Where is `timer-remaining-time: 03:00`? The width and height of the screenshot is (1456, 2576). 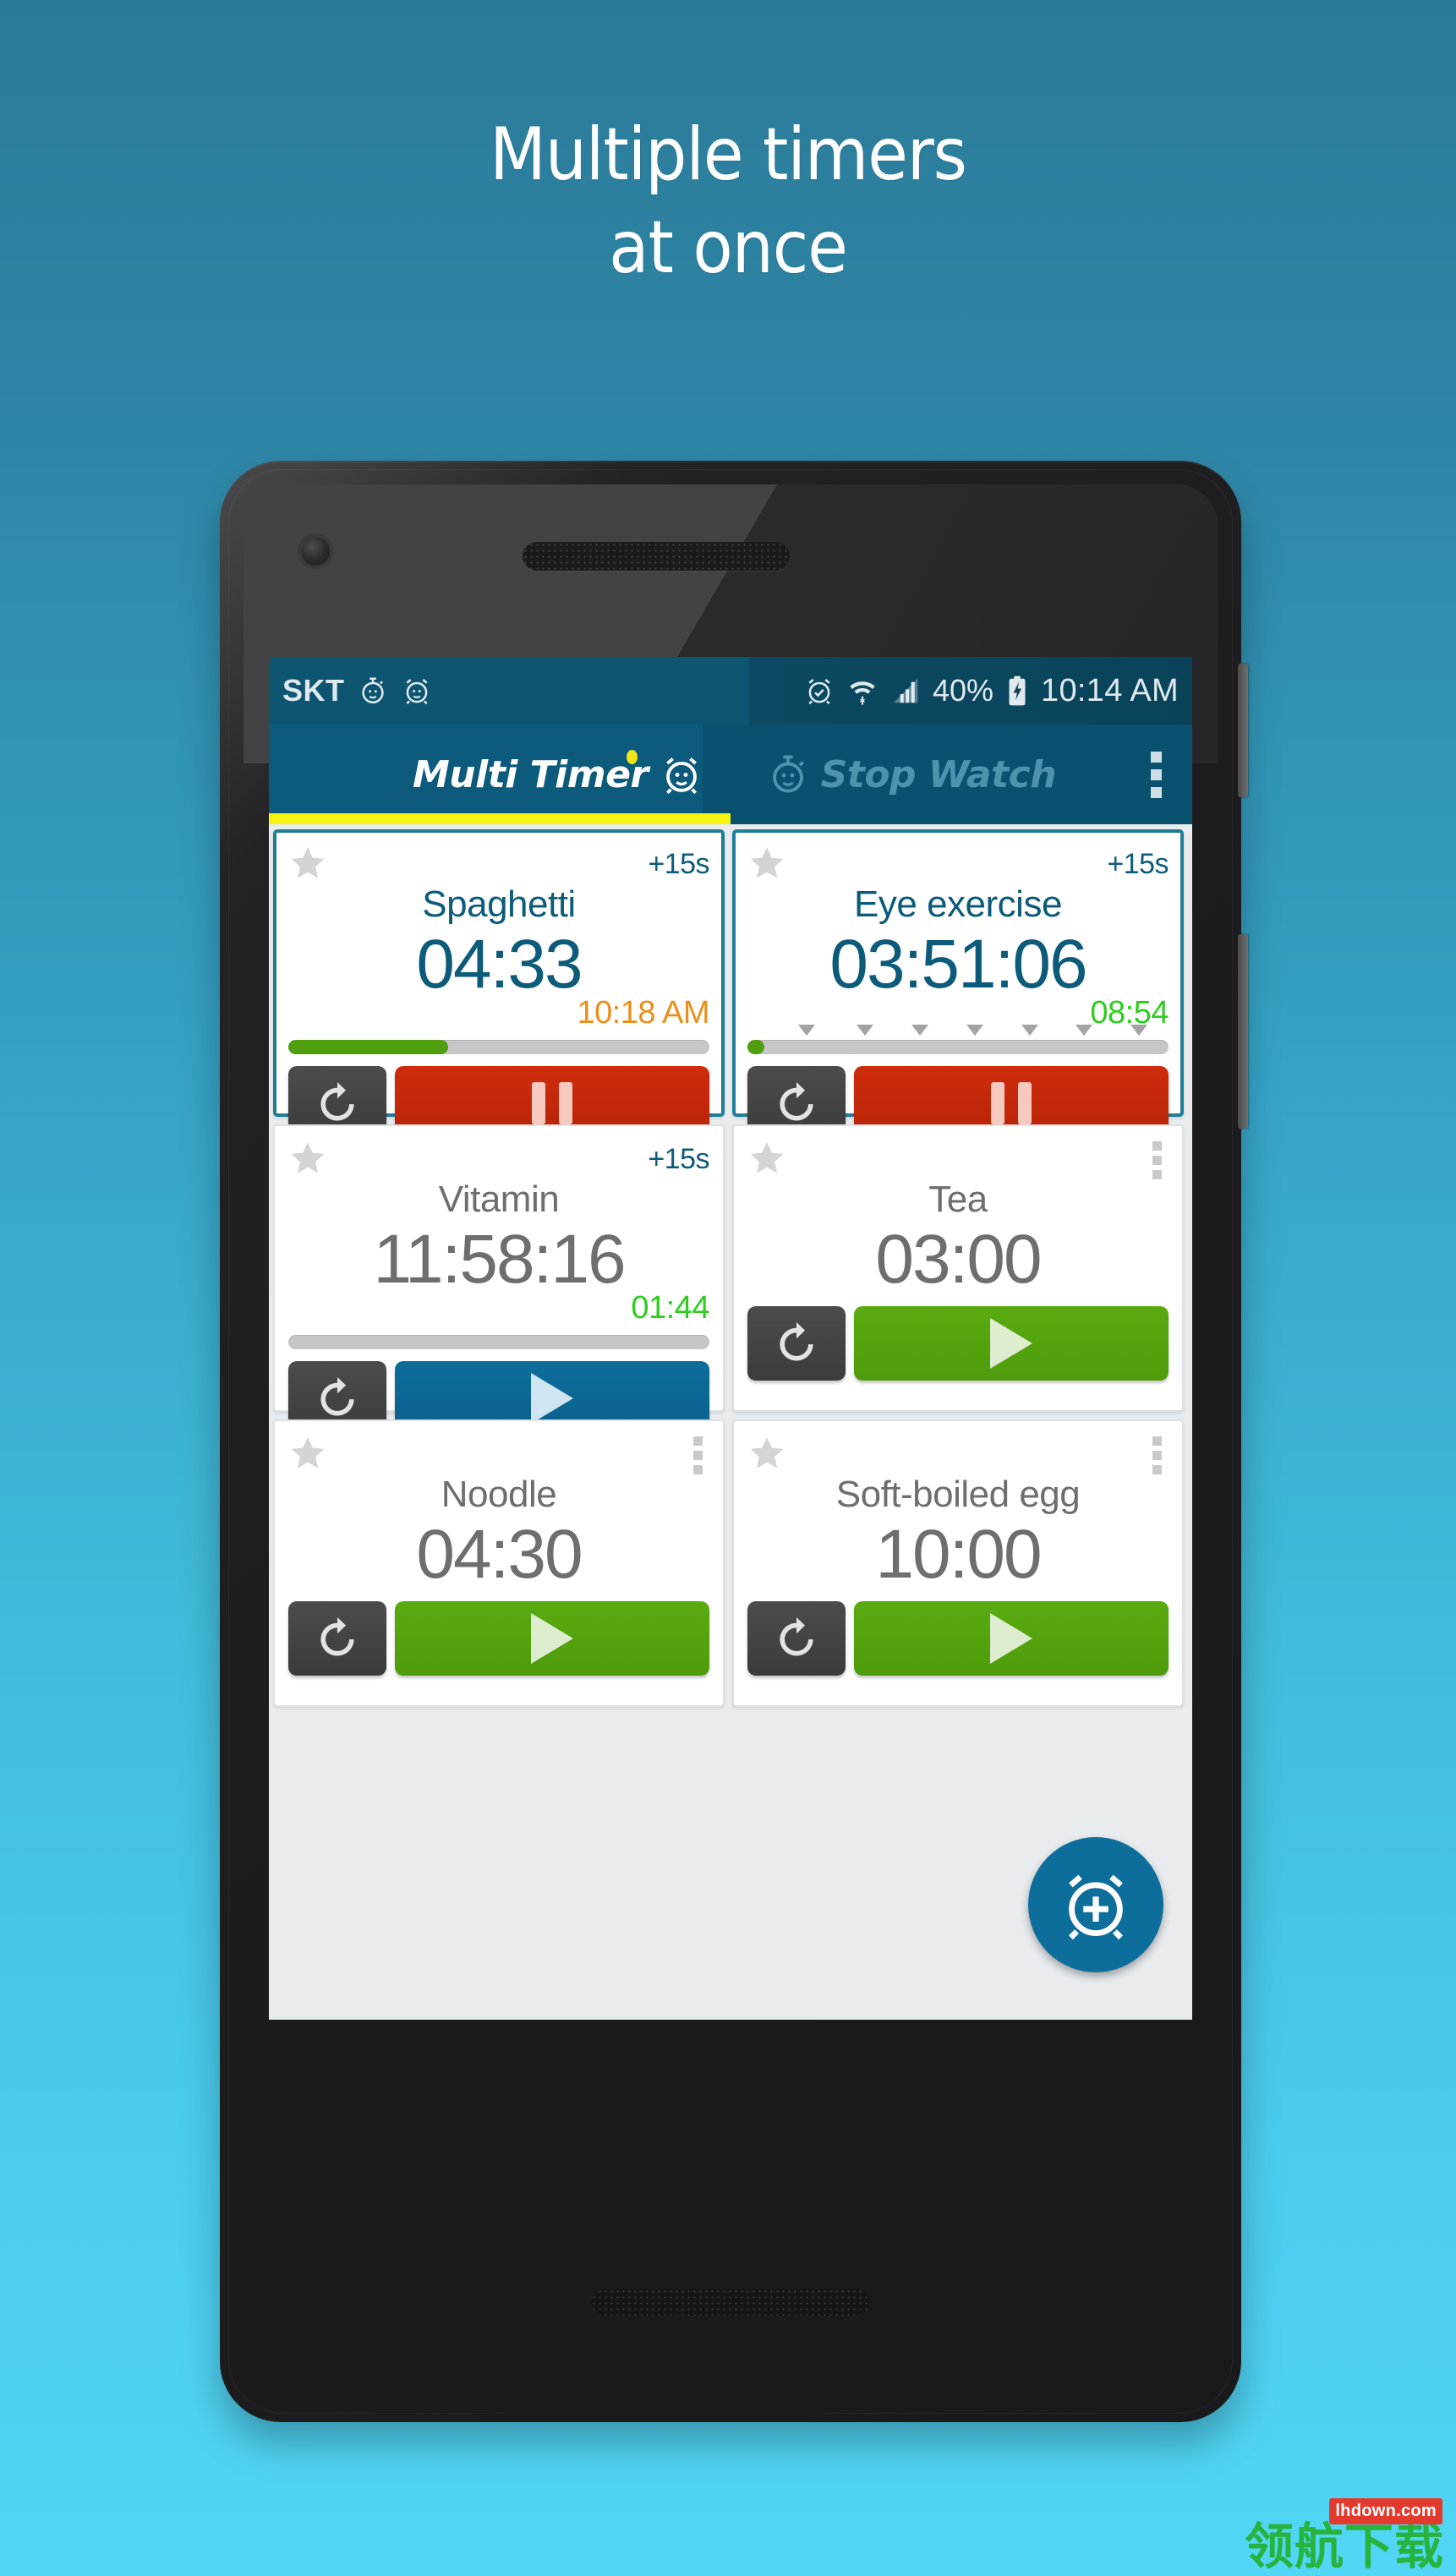 timer-remaining-time: 03:00 is located at coordinates (958, 1259).